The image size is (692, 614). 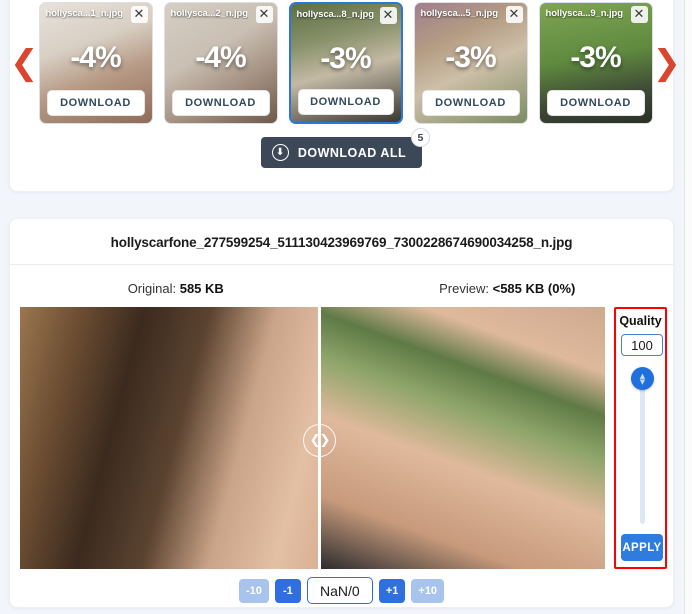 What do you see at coordinates (642, 446) in the screenshot?
I see `quality-slider-track` at bounding box center [642, 446].